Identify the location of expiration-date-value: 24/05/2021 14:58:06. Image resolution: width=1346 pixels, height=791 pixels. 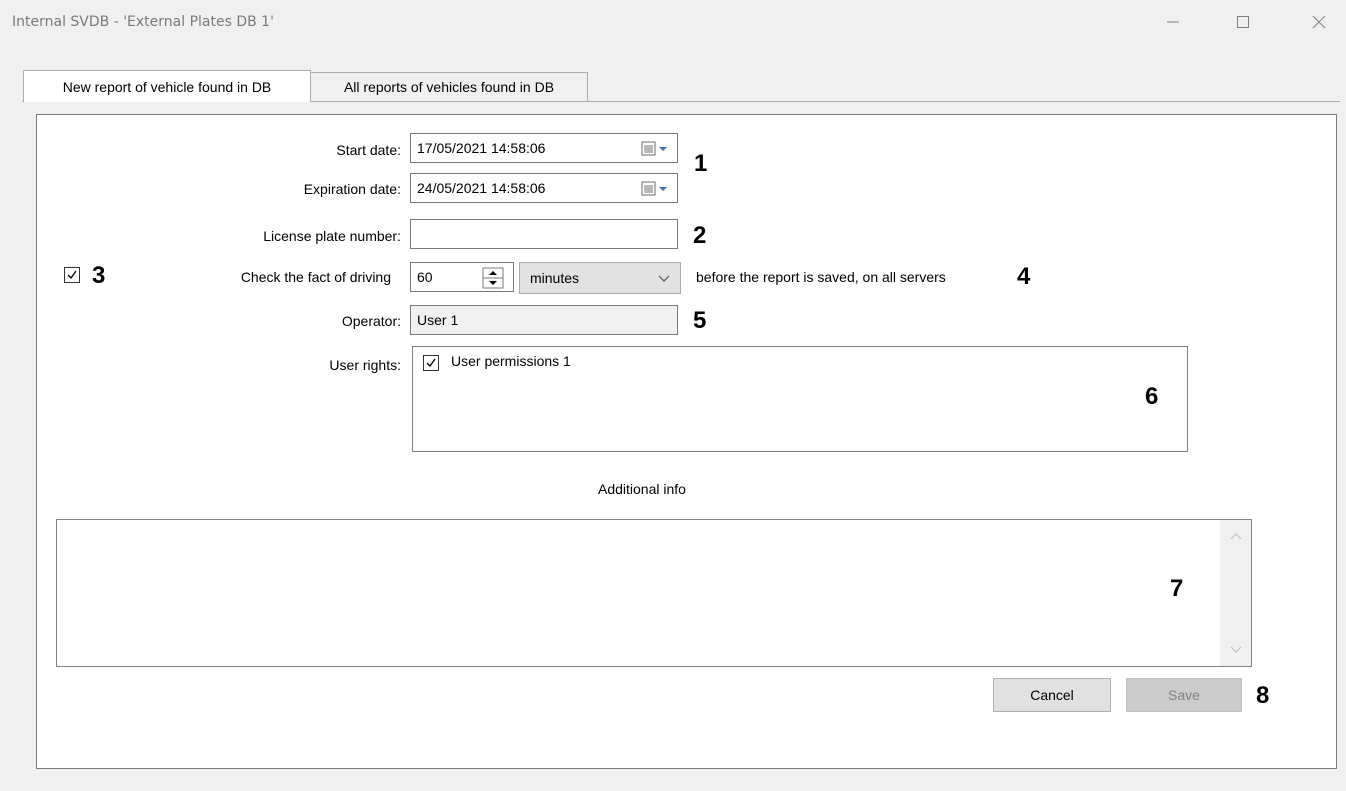
(481, 188).